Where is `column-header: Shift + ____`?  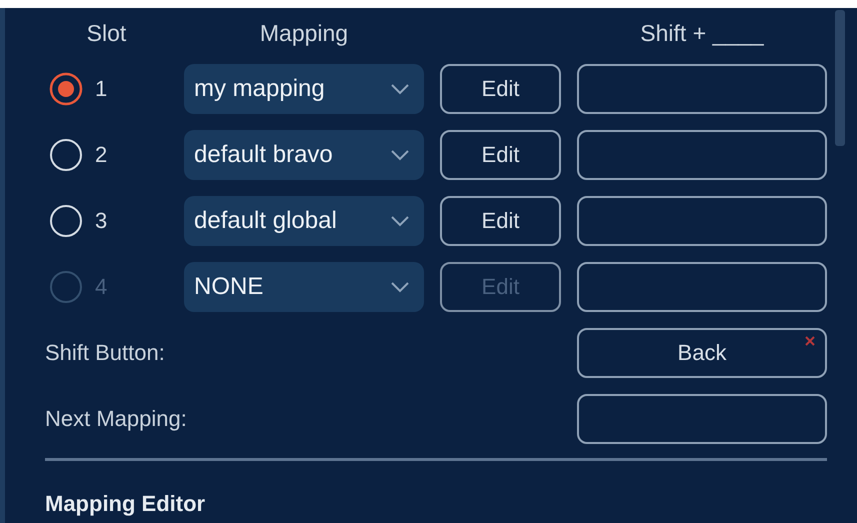 column-header: Shift + ____ is located at coordinates (702, 33).